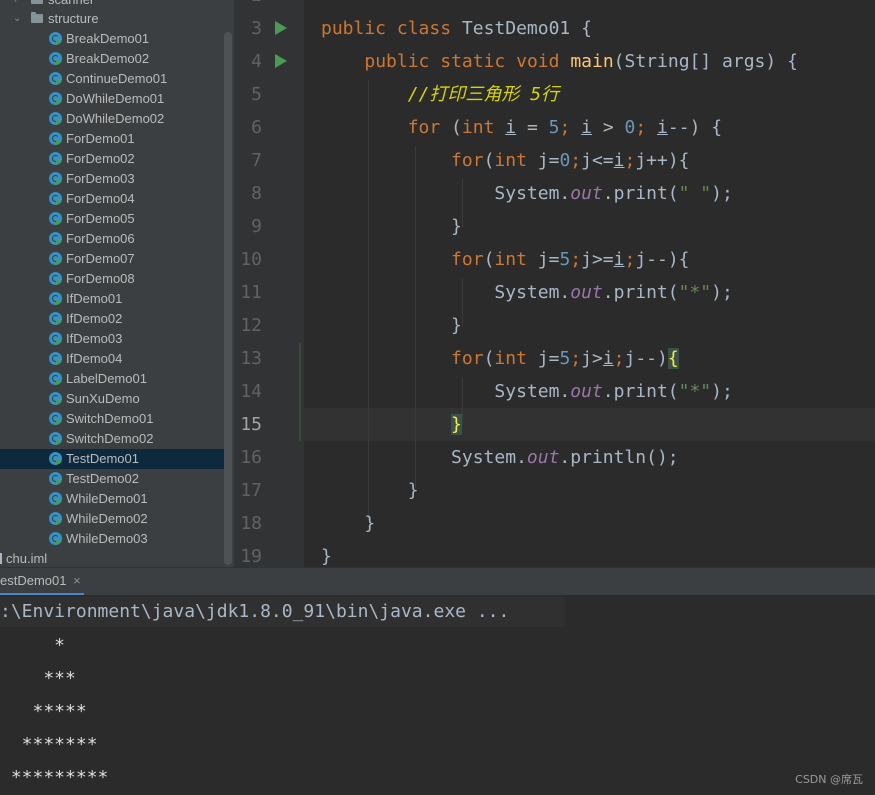 The width and height of the screenshot is (875, 795). I want to click on line-number: 4, so click(256, 61).